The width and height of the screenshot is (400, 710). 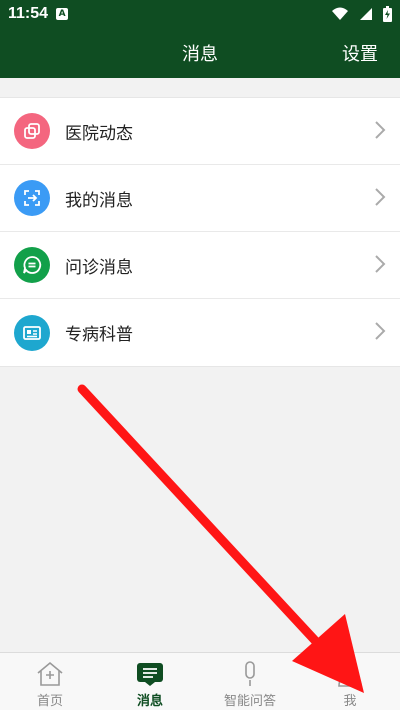 What do you see at coordinates (62, 14) in the screenshot?
I see `a-icon: A` at bounding box center [62, 14].